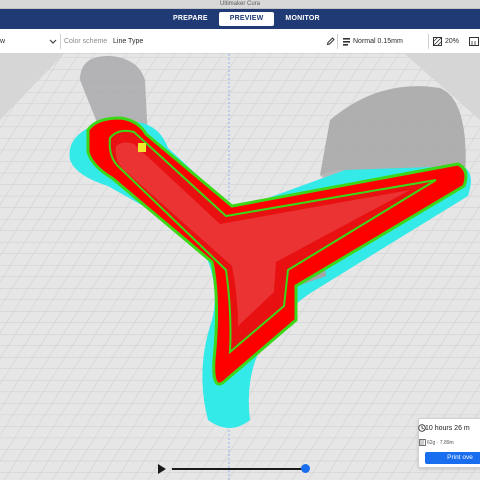  I want to click on color-scheme-label: Color scheme, so click(86, 41).